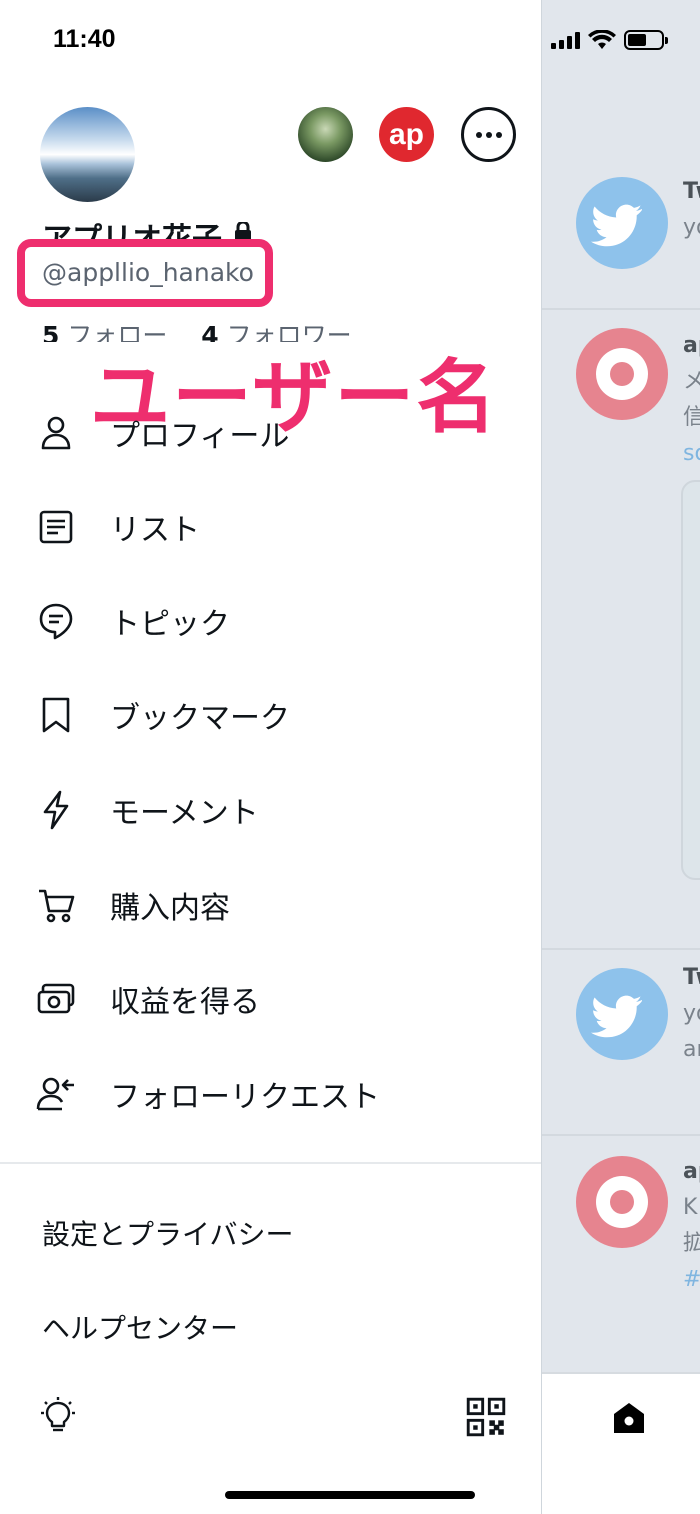 This screenshot has height=1514, width=700. Describe the element at coordinates (270, 905) in the screenshot. I see `menu-item-purchases: 購入内容` at that location.